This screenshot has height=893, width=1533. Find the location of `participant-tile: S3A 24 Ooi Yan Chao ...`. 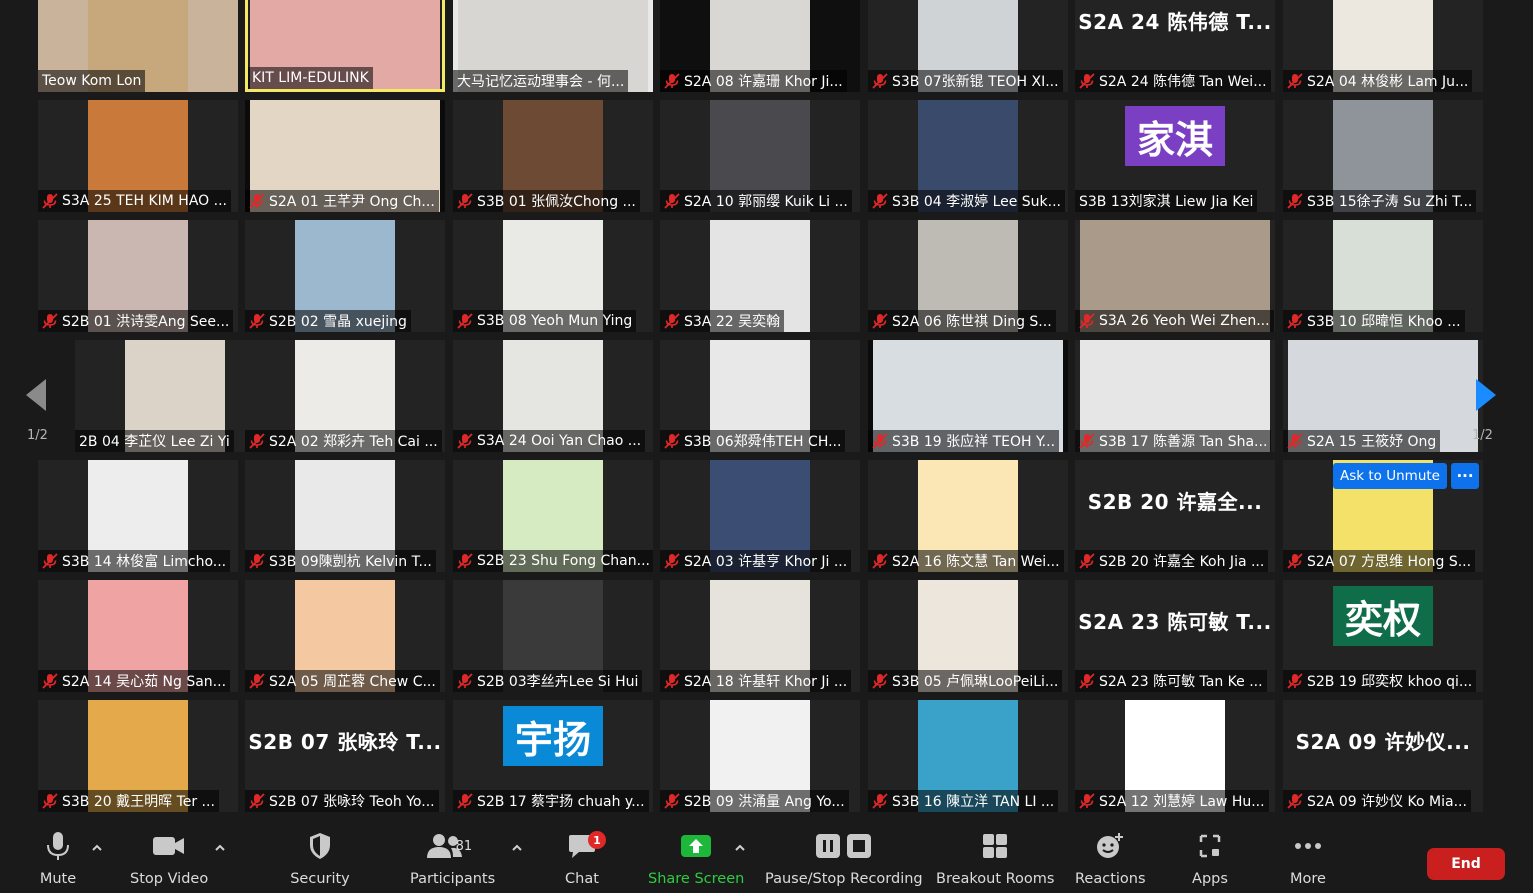

participant-tile: S3A 24 Ooi Yan Chao ... is located at coordinates (553, 396).